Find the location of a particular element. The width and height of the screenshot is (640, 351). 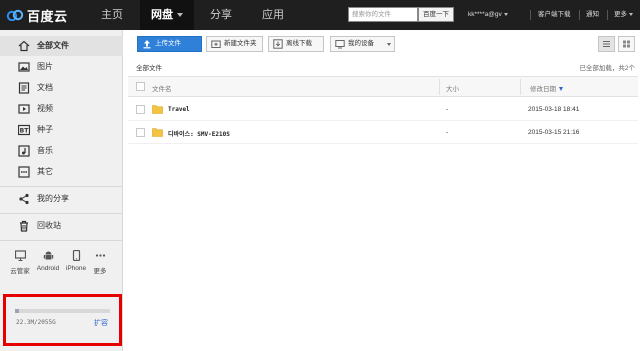

column-header-modified: 修改日期 is located at coordinates (546, 88).